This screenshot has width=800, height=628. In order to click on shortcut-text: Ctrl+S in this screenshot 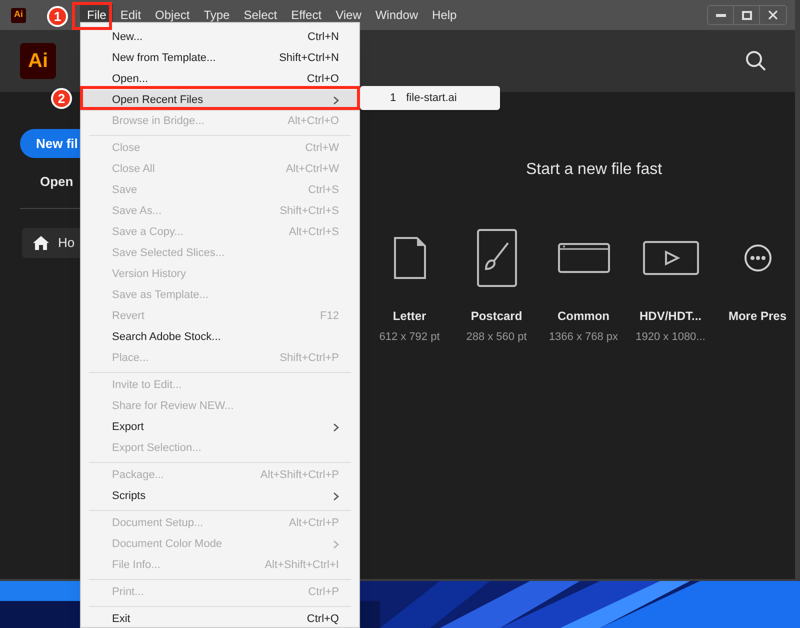, I will do `click(323, 190)`.